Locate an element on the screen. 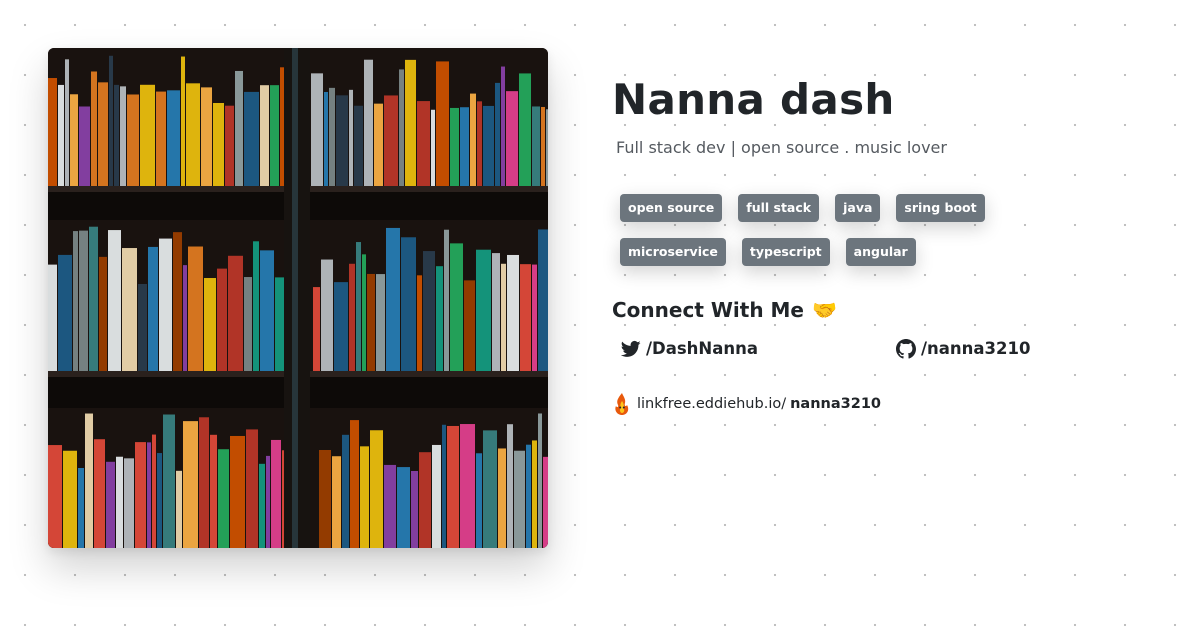 Image resolution: width=1200 pixels, height=627 pixels. linkfree-username: nanna3210 is located at coordinates (836, 404).